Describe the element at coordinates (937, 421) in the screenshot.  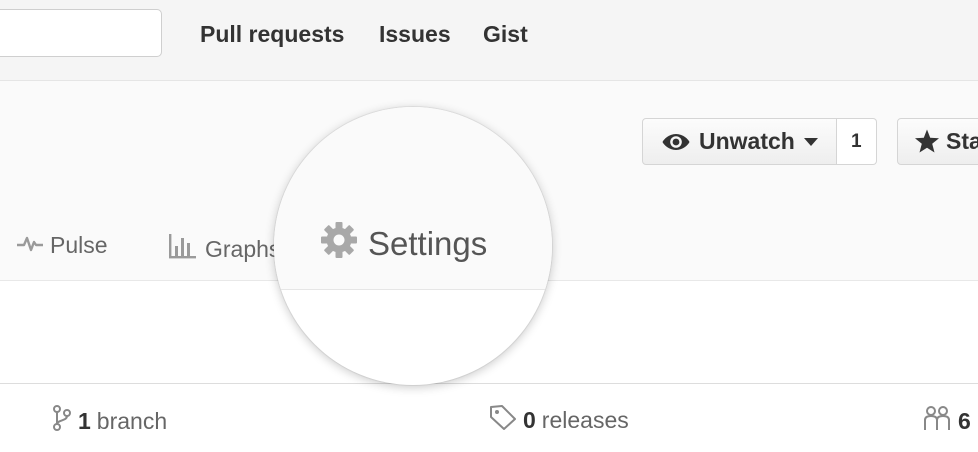
I see `contributors-icon` at that location.